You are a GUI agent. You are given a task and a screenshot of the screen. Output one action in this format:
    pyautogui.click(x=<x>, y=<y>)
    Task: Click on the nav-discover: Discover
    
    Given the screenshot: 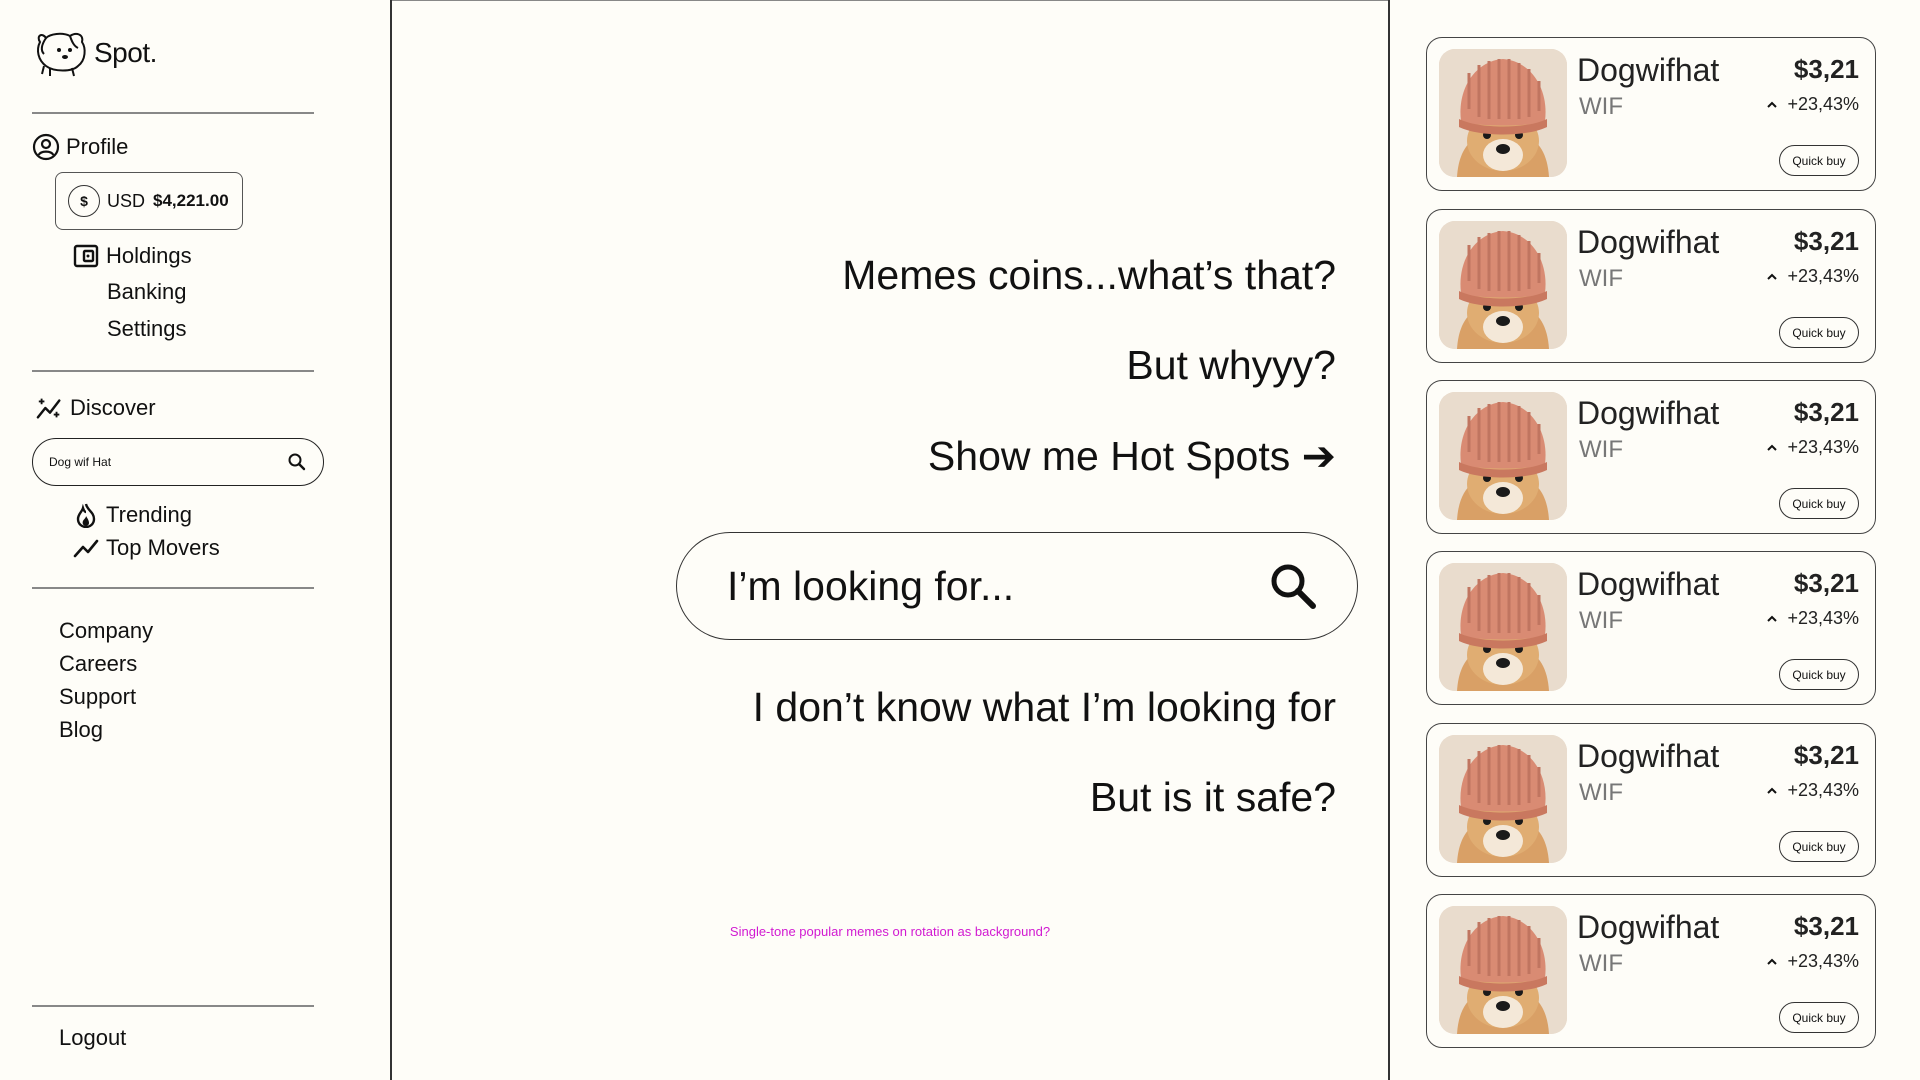 What is the action you would take?
    pyautogui.click(x=96, y=408)
    